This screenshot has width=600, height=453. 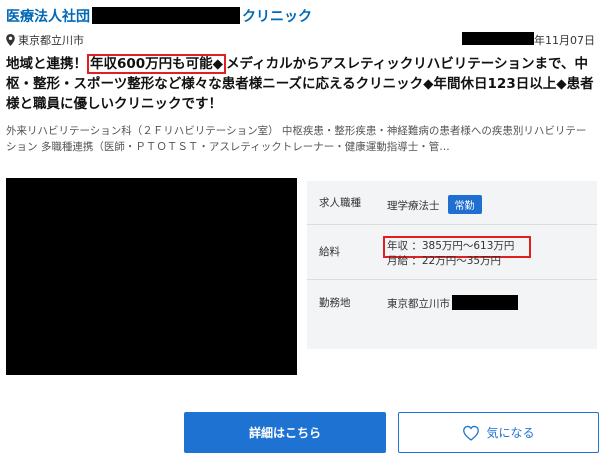 What do you see at coordinates (485, 302) in the screenshot?
I see `redacted-address` at bounding box center [485, 302].